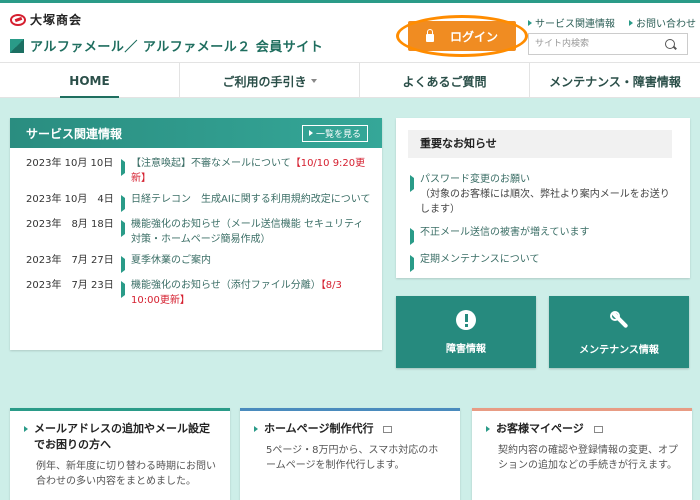 This screenshot has height=500, width=700. I want to click on news-link: 機能強化のお知らせ（添付ファイル分離）【8/3 10:00更新】, so click(251, 293).